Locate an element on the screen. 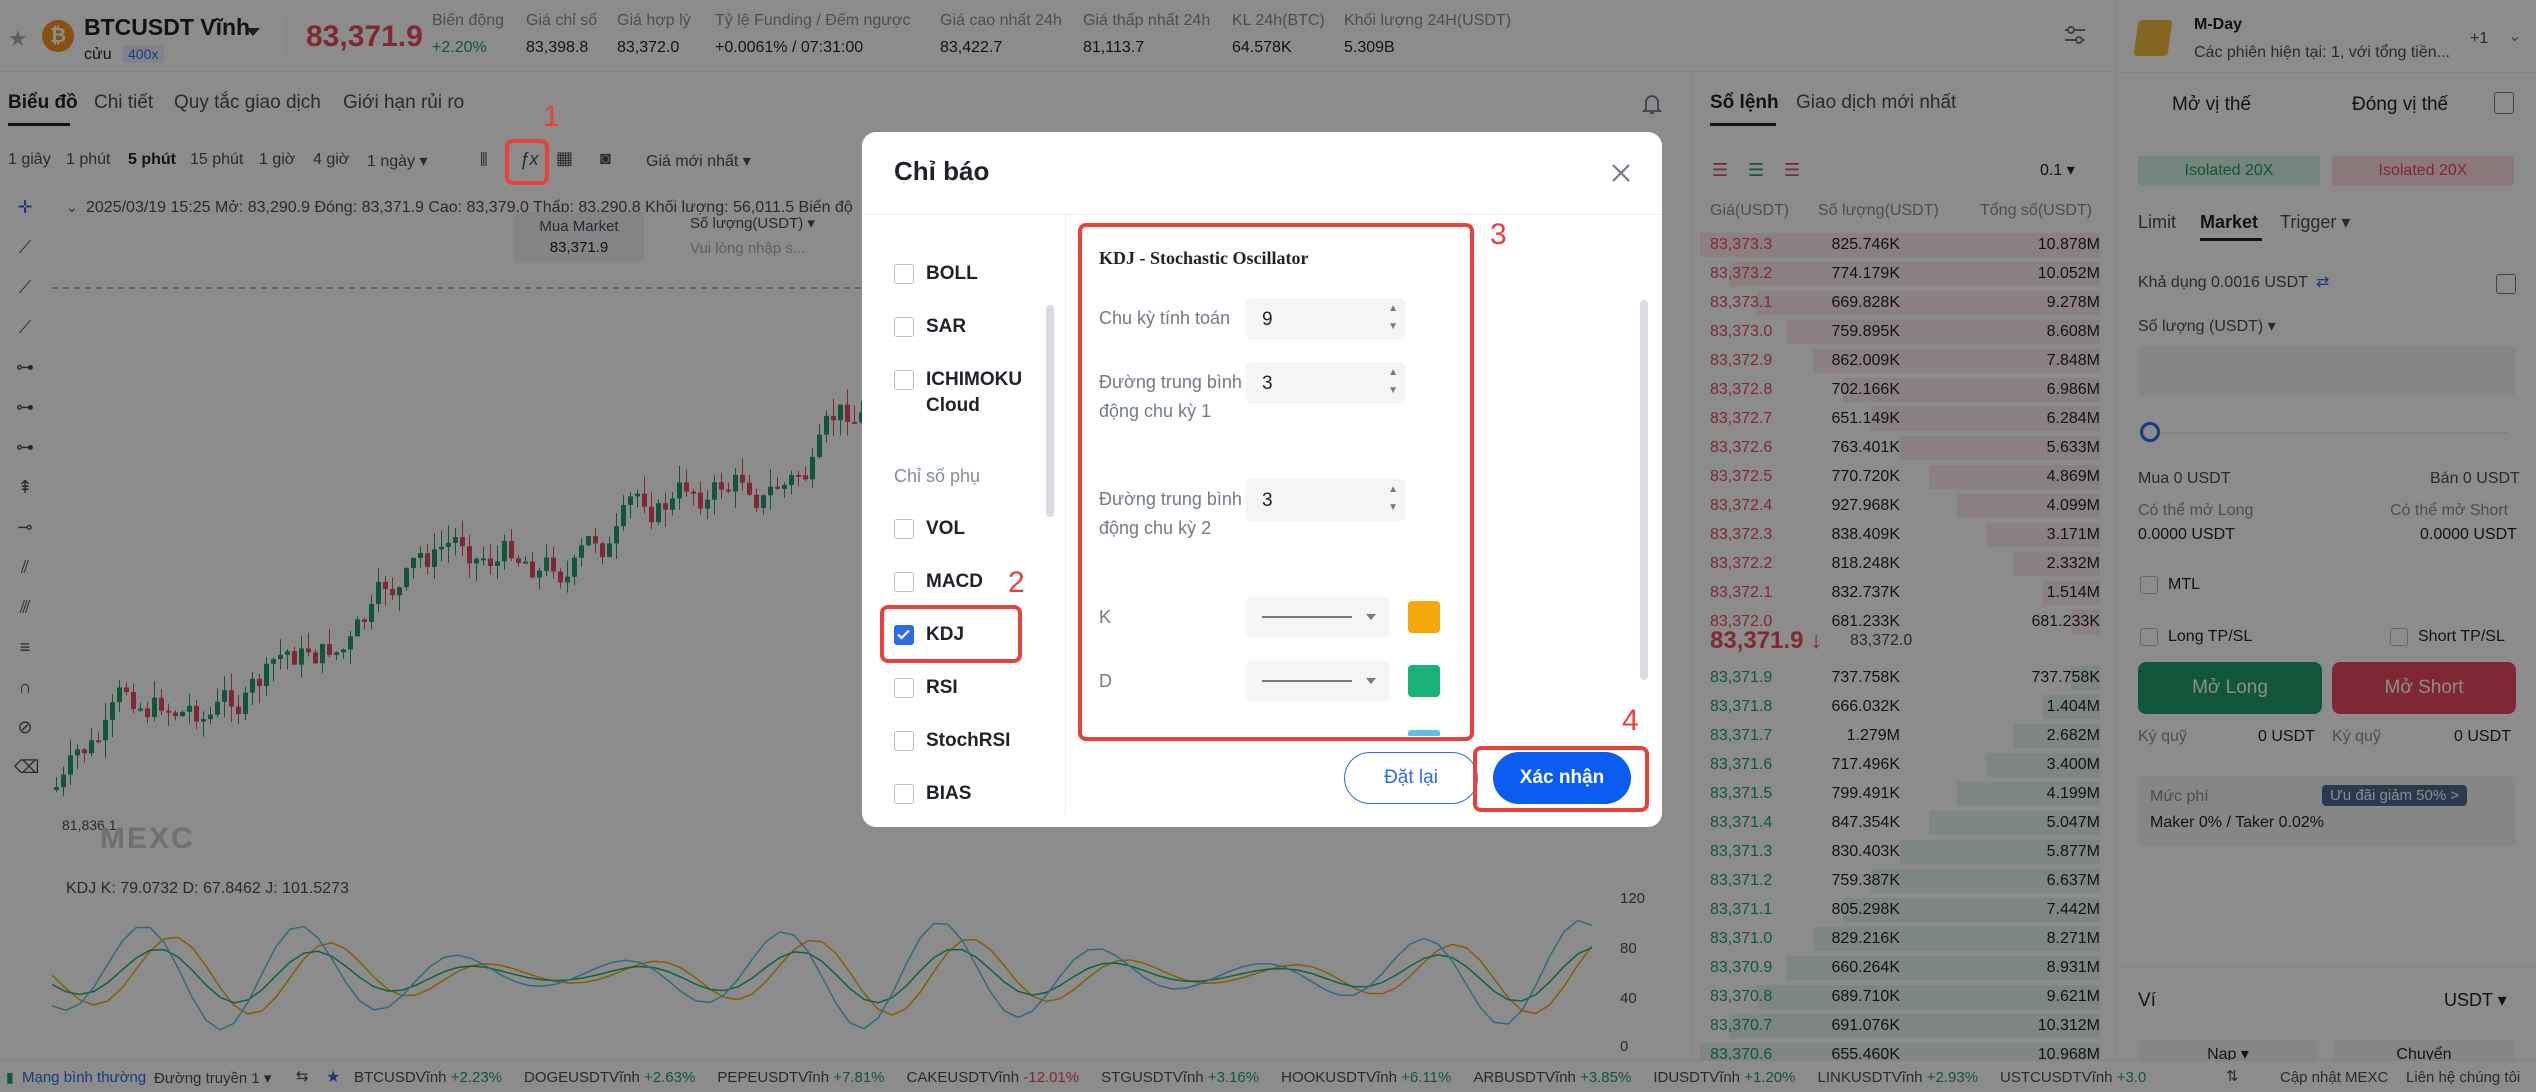 The width and height of the screenshot is (2536, 1092). bias-checkbox is located at coordinates (904, 794).